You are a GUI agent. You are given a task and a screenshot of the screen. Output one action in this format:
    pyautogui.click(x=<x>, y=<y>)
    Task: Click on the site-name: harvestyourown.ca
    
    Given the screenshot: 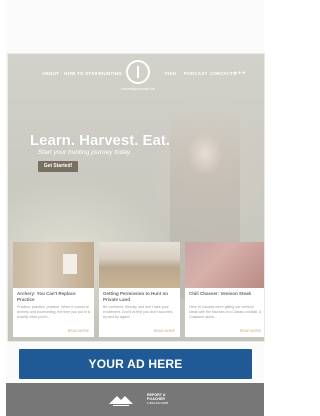 What is the action you would take?
    pyautogui.click(x=138, y=88)
    